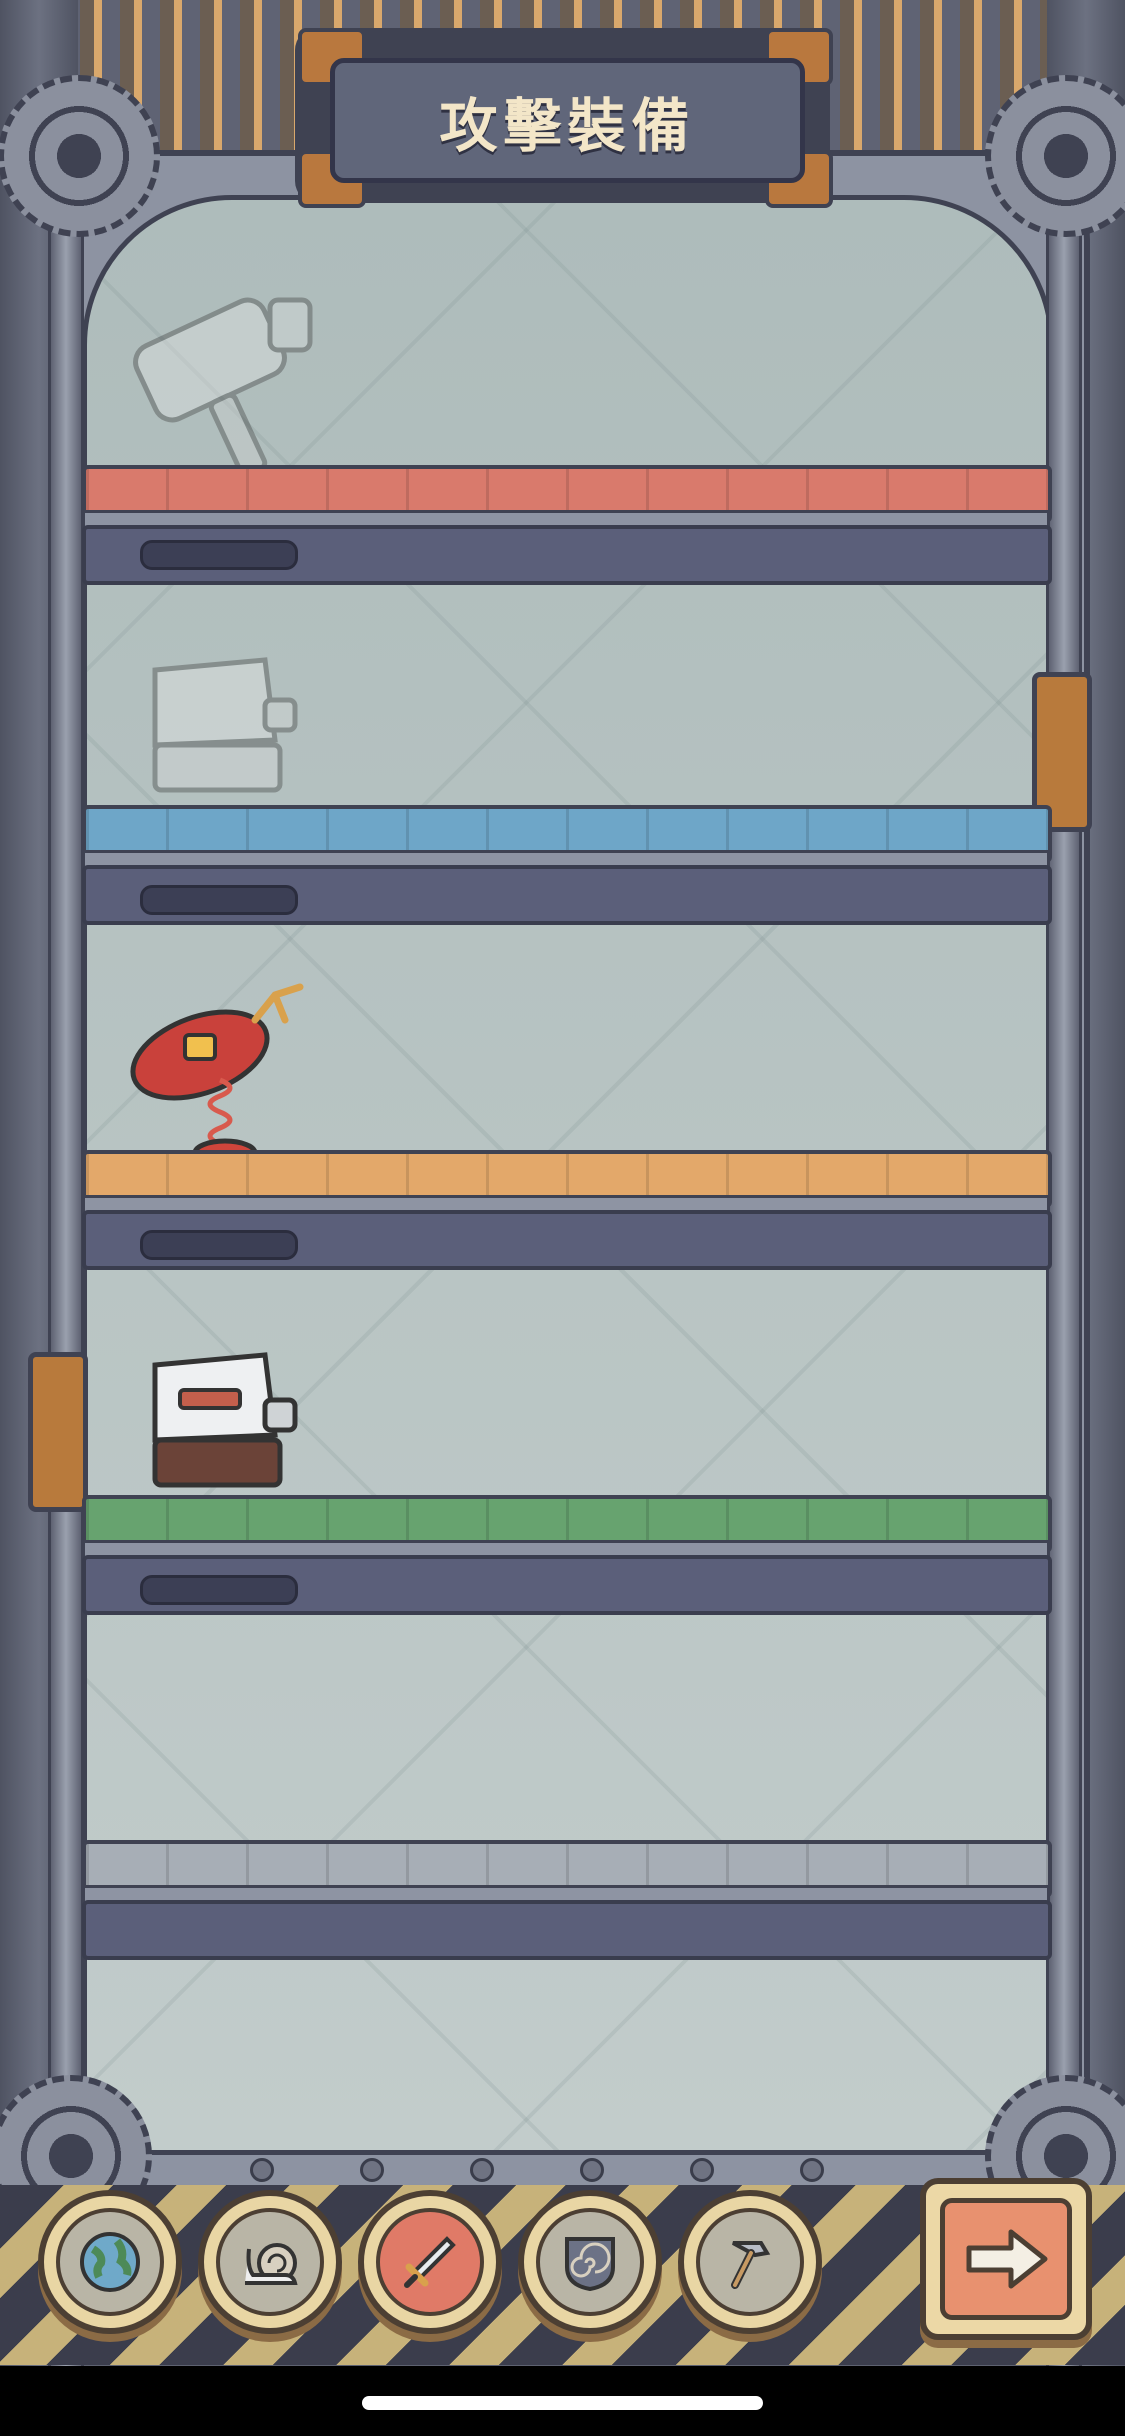 This screenshot has height=2436, width=1125. I want to click on tools-button, so click(750, 2262).